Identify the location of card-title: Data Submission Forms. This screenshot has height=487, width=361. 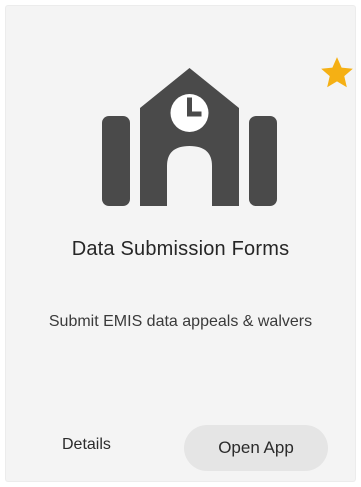
(180, 249).